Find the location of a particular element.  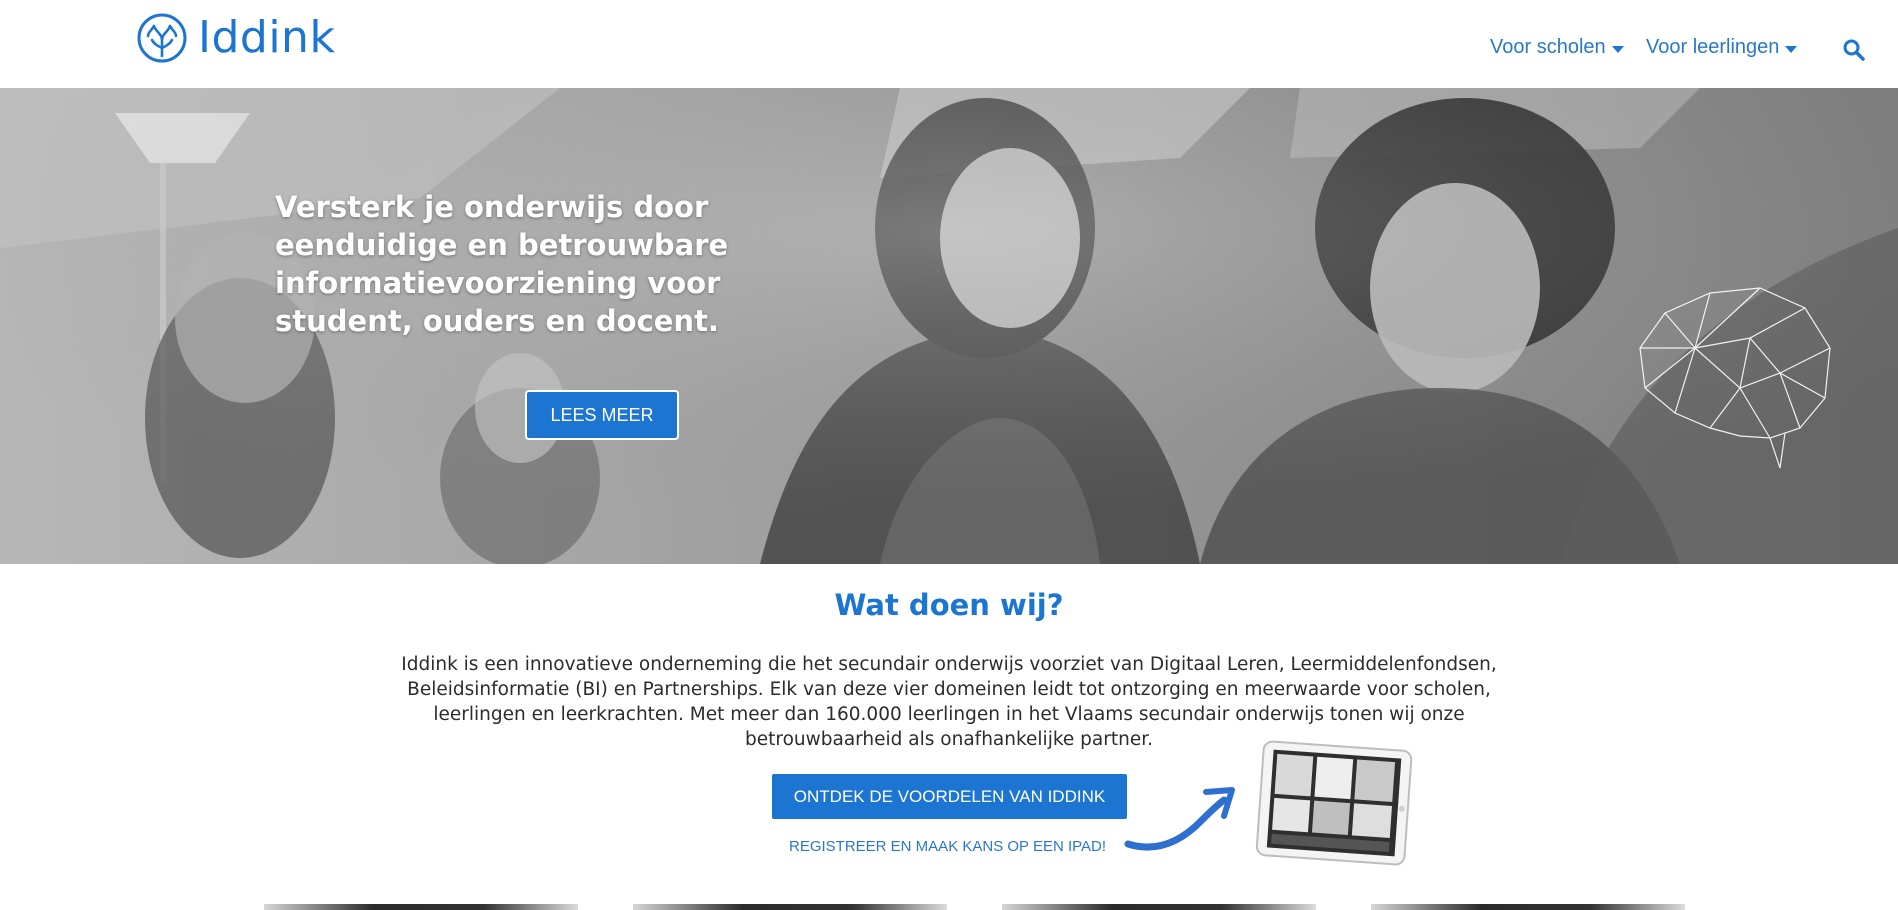

lees-meer-button: LEES MEER is located at coordinates (602, 415).